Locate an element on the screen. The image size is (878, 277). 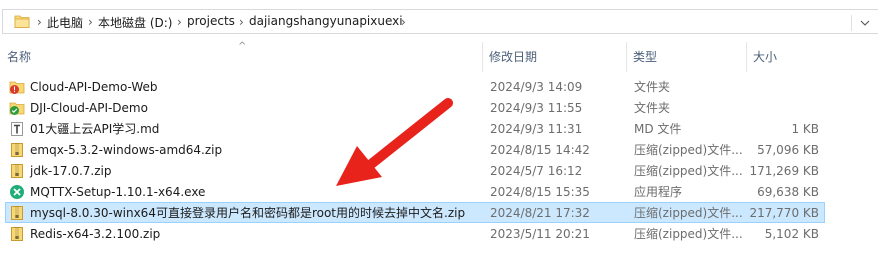
file-size: 69,638 KB is located at coordinates (788, 192).